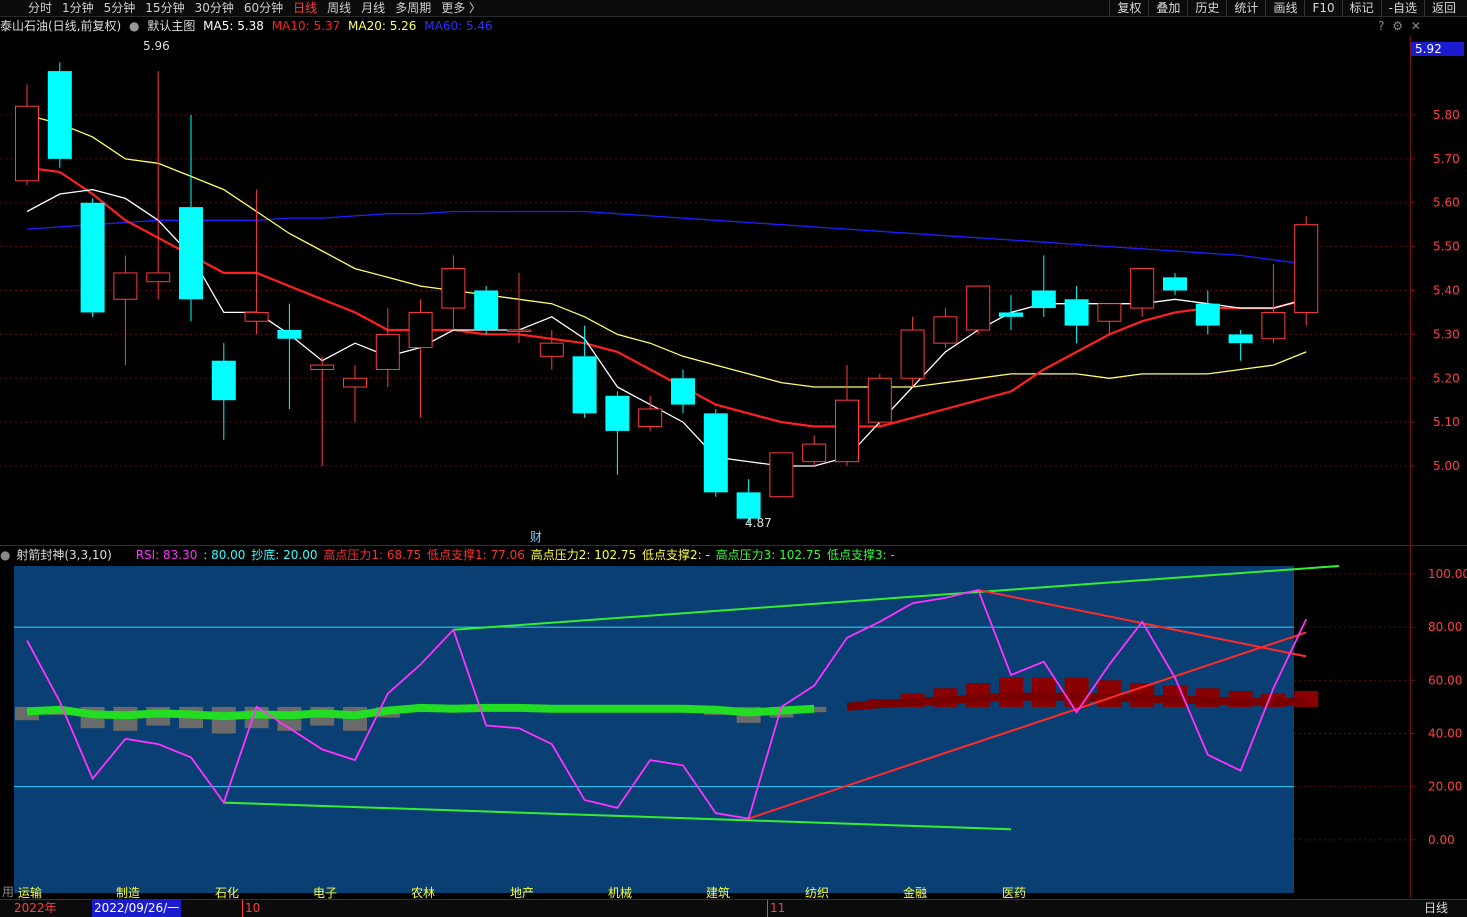  What do you see at coordinates (224, 555) in the screenshot?
I see `rsi-line-label: : 80.00` at bounding box center [224, 555].